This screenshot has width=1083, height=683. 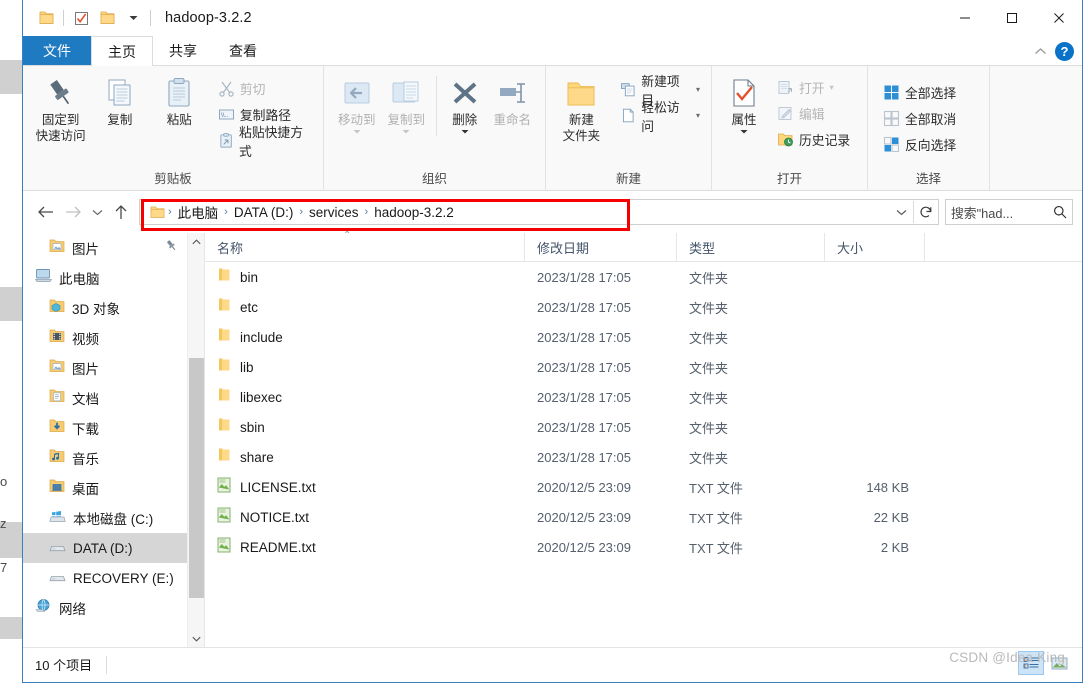 I want to click on breadcrumb-item-this-pc: 此电脑, so click(x=198, y=212).